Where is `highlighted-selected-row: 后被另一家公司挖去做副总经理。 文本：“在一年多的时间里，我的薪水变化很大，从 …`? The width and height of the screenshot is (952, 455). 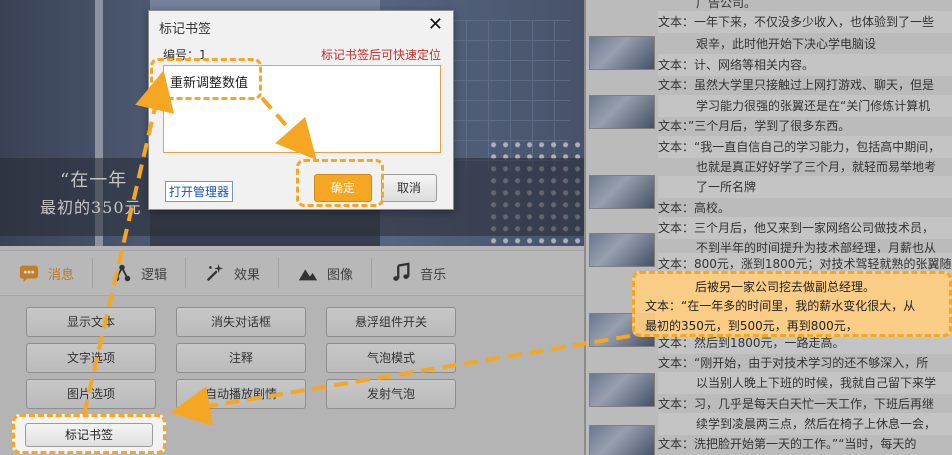
highlighted-selected-row: 后被另一家公司挖去做副总经理。 文本：“在一年多的时间里，我的薪水变化很大，从 … is located at coordinates (792, 304).